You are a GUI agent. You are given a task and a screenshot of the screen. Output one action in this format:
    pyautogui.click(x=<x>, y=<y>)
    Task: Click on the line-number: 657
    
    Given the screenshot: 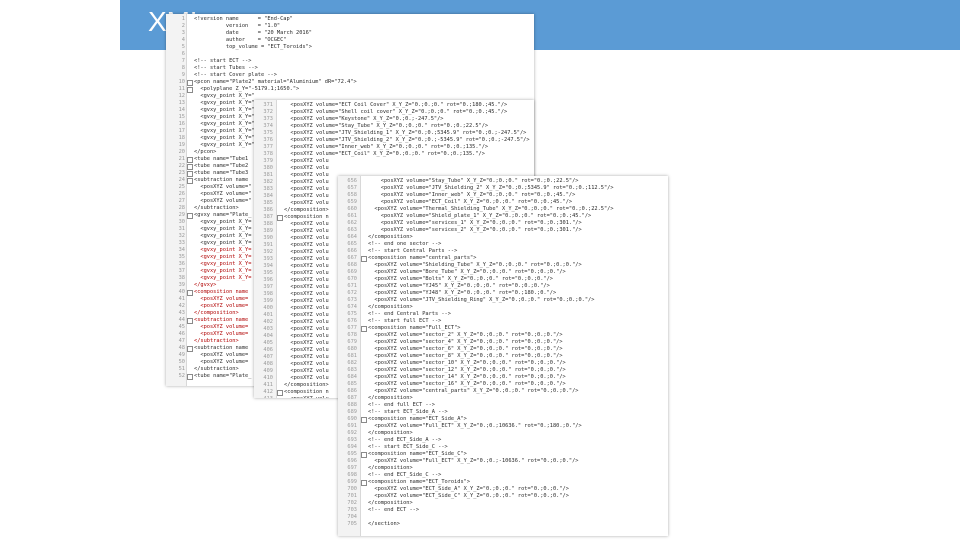 What is the action you would take?
    pyautogui.click(x=352, y=188)
    